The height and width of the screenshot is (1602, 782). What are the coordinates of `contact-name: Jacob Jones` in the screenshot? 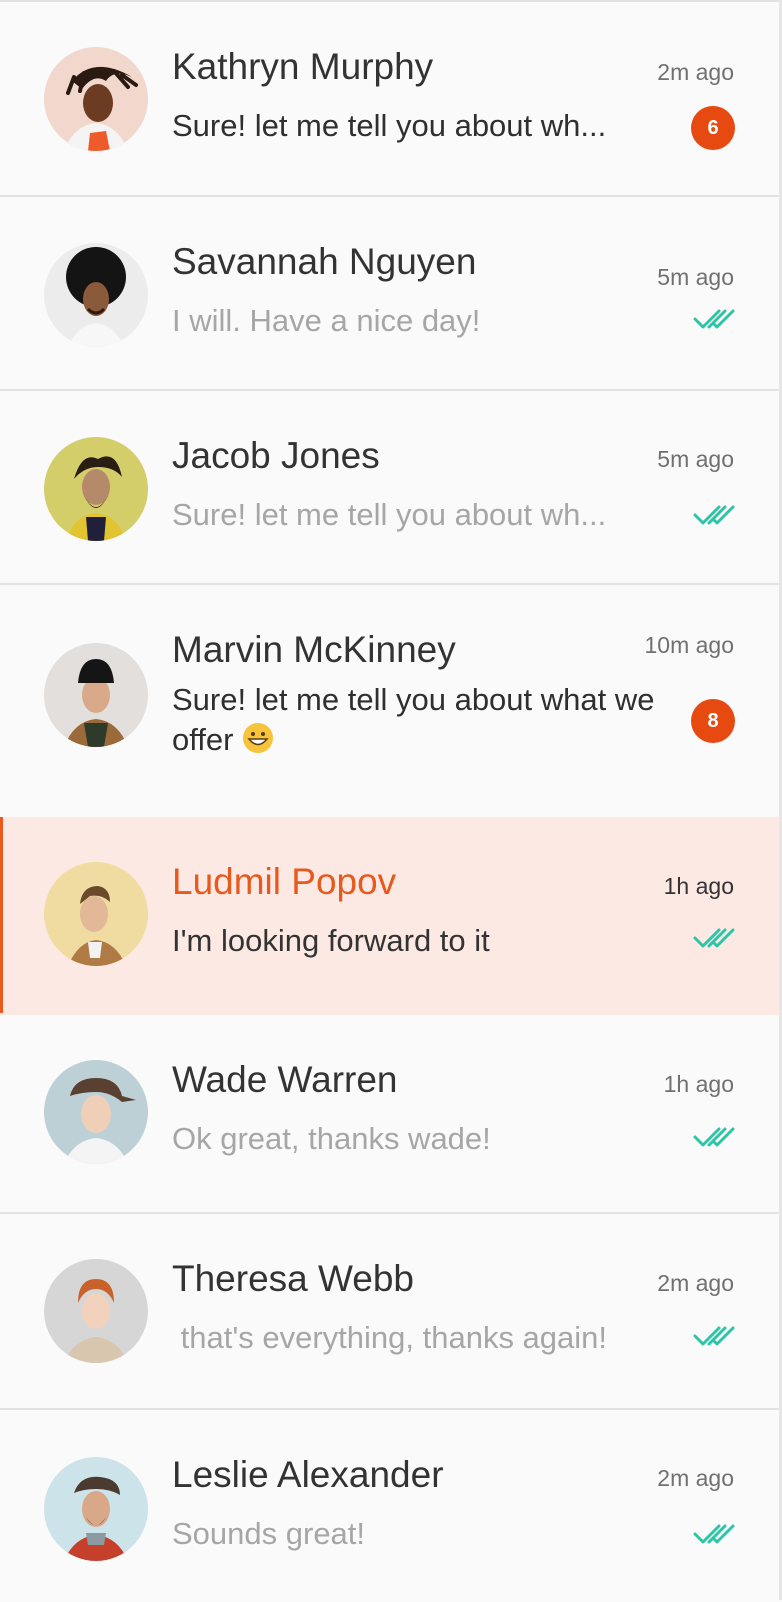 It's located at (276, 455).